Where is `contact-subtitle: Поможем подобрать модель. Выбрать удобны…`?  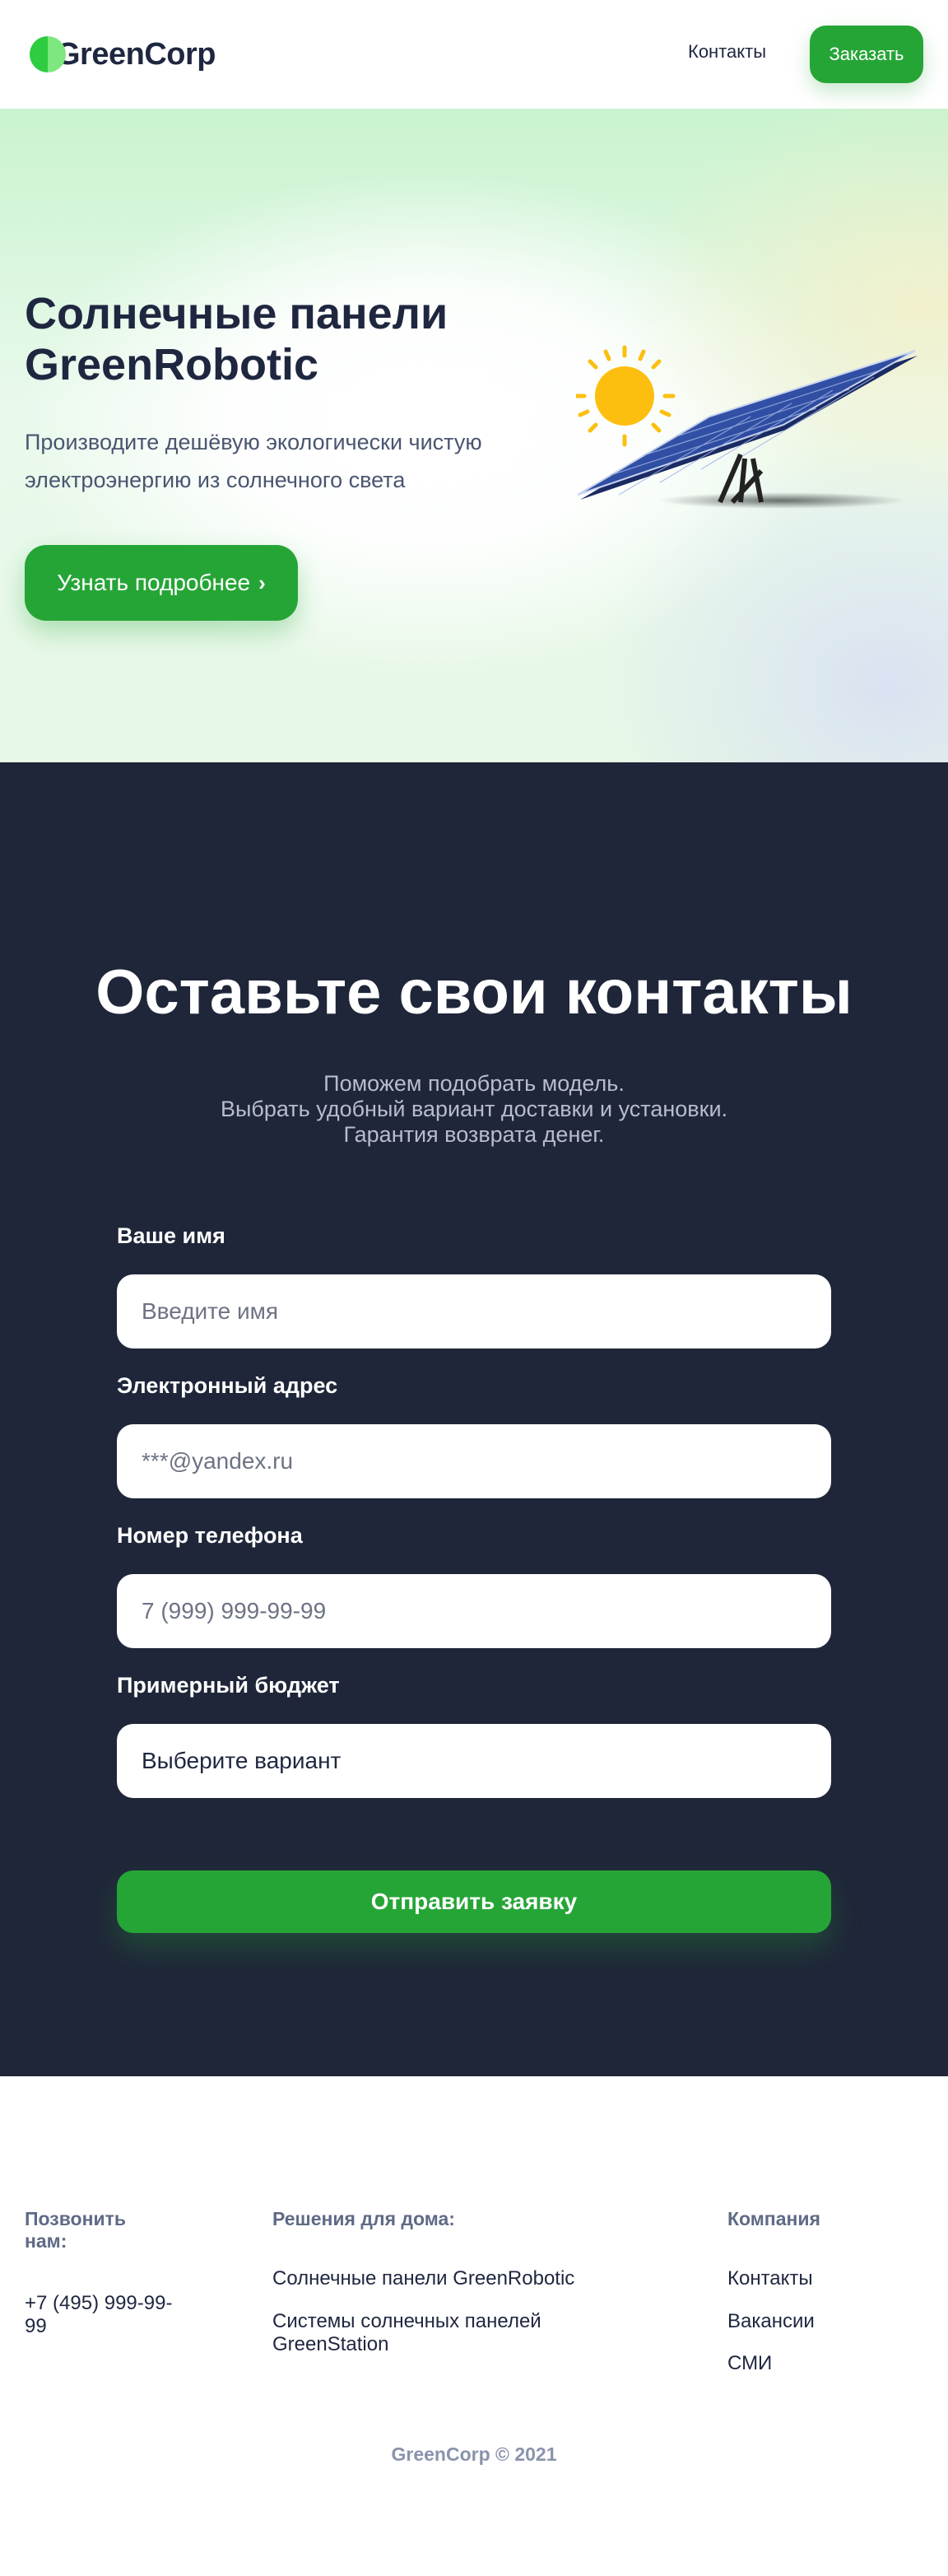
contact-subtitle: Поможем подобрать модель. Выбрать удобны… is located at coordinates (474, 1109).